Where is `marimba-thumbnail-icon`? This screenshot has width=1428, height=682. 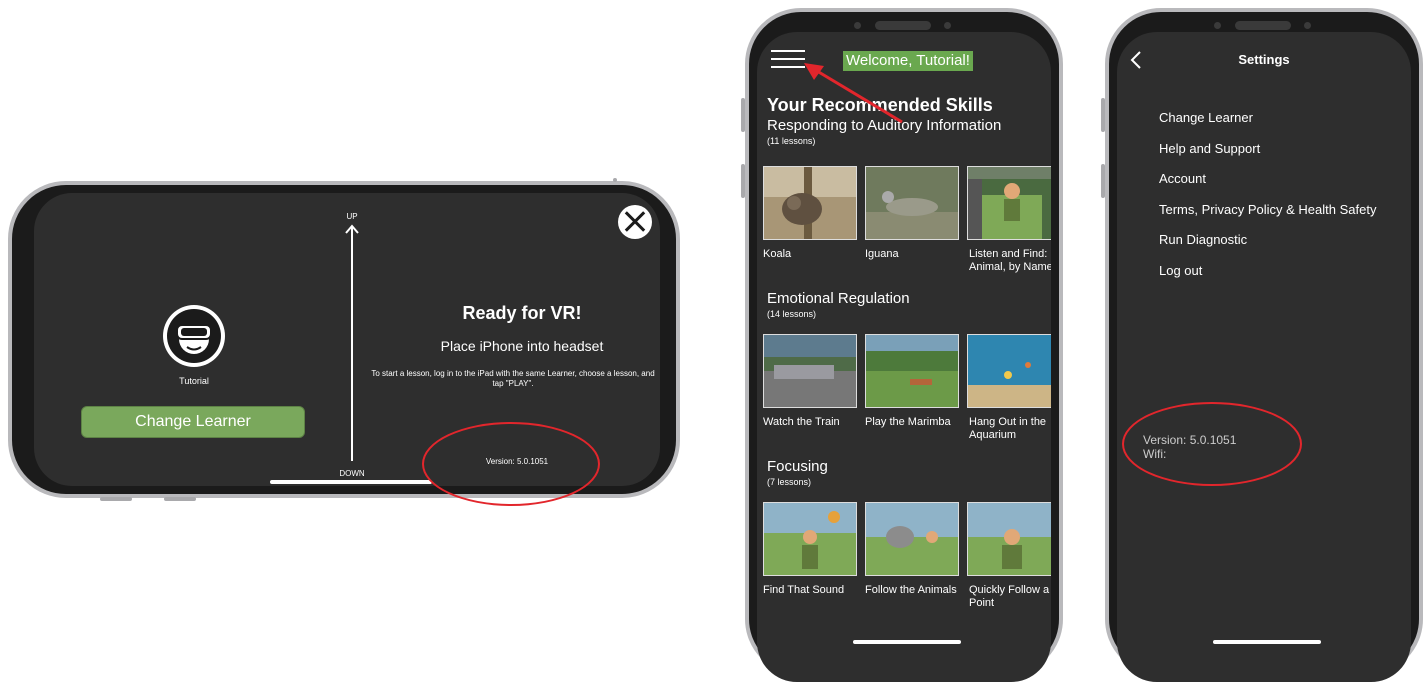
marimba-thumbnail-icon is located at coordinates (912, 371).